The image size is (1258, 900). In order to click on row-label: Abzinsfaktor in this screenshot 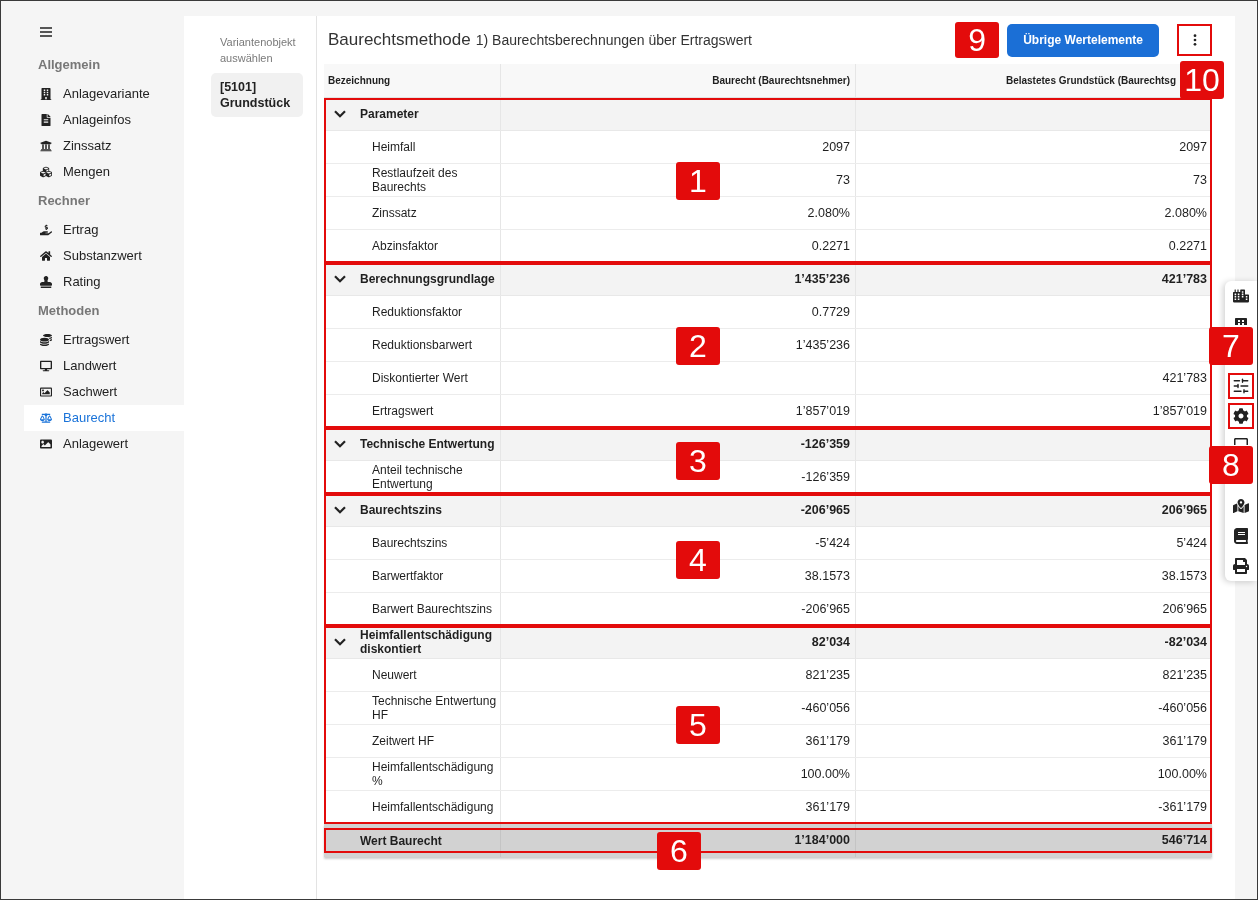, I will do `click(405, 246)`.